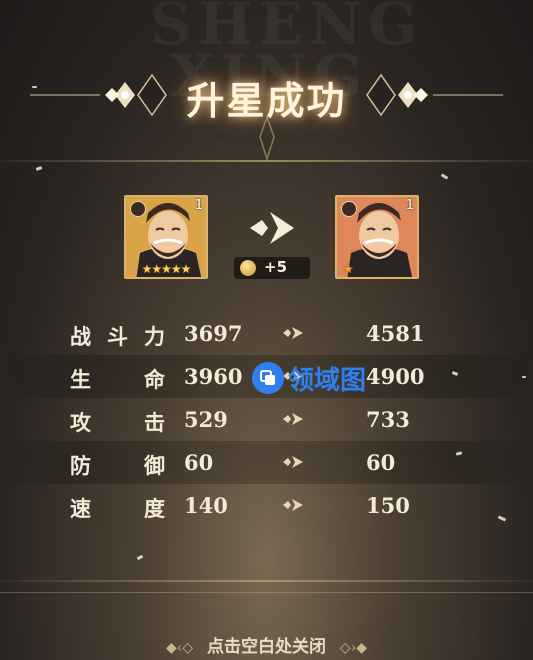  What do you see at coordinates (267, 138) in the screenshot?
I see `title-crest-icon` at bounding box center [267, 138].